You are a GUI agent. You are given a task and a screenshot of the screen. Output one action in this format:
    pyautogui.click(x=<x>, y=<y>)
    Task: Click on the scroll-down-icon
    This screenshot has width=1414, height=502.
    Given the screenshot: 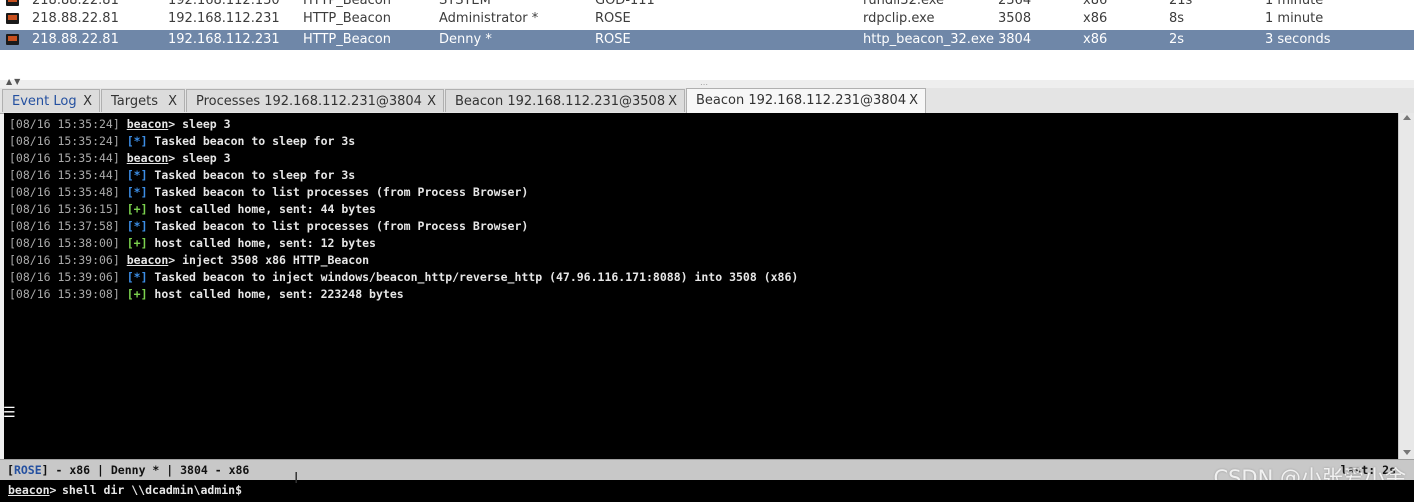 What is the action you would take?
    pyautogui.click(x=1407, y=452)
    